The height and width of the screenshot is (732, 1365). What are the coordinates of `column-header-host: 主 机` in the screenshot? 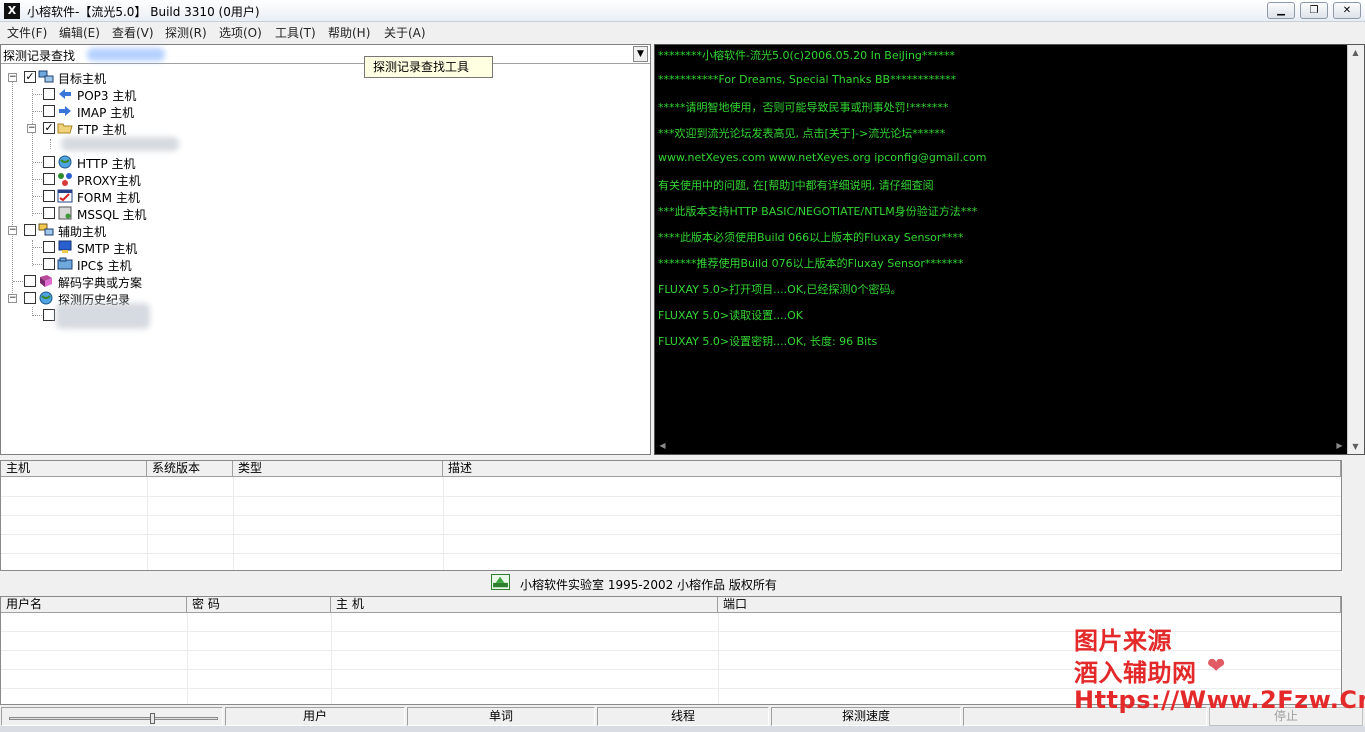 It's located at (524, 605).